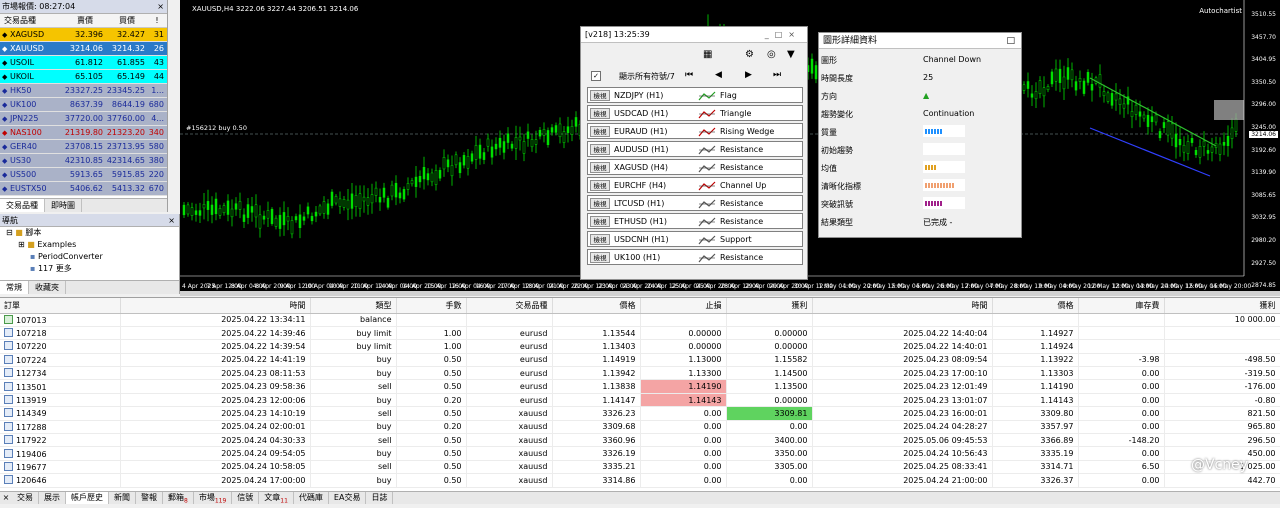 This screenshot has height=508, width=1280. What do you see at coordinates (695, 185) in the screenshot?
I see `scanner-result-row: 檢視 EURCHF (H4) Channel Up` at bounding box center [695, 185].